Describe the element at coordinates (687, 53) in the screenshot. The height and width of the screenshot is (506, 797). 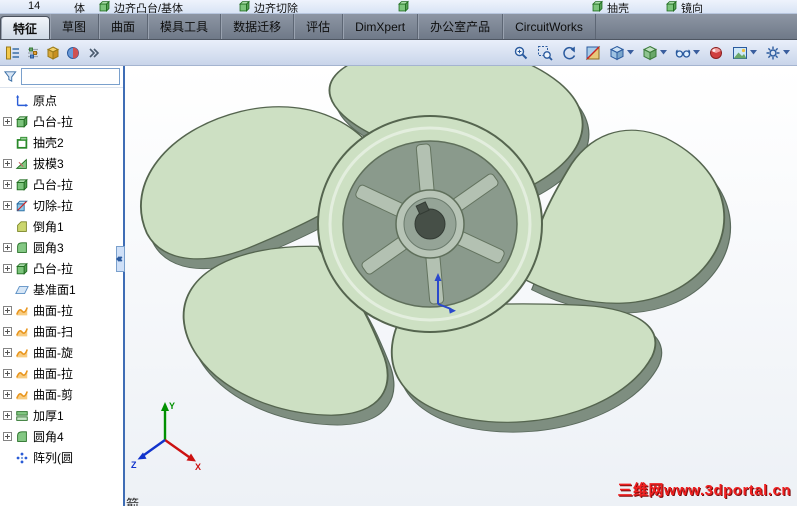
I see `hide-show-items-icon` at that location.